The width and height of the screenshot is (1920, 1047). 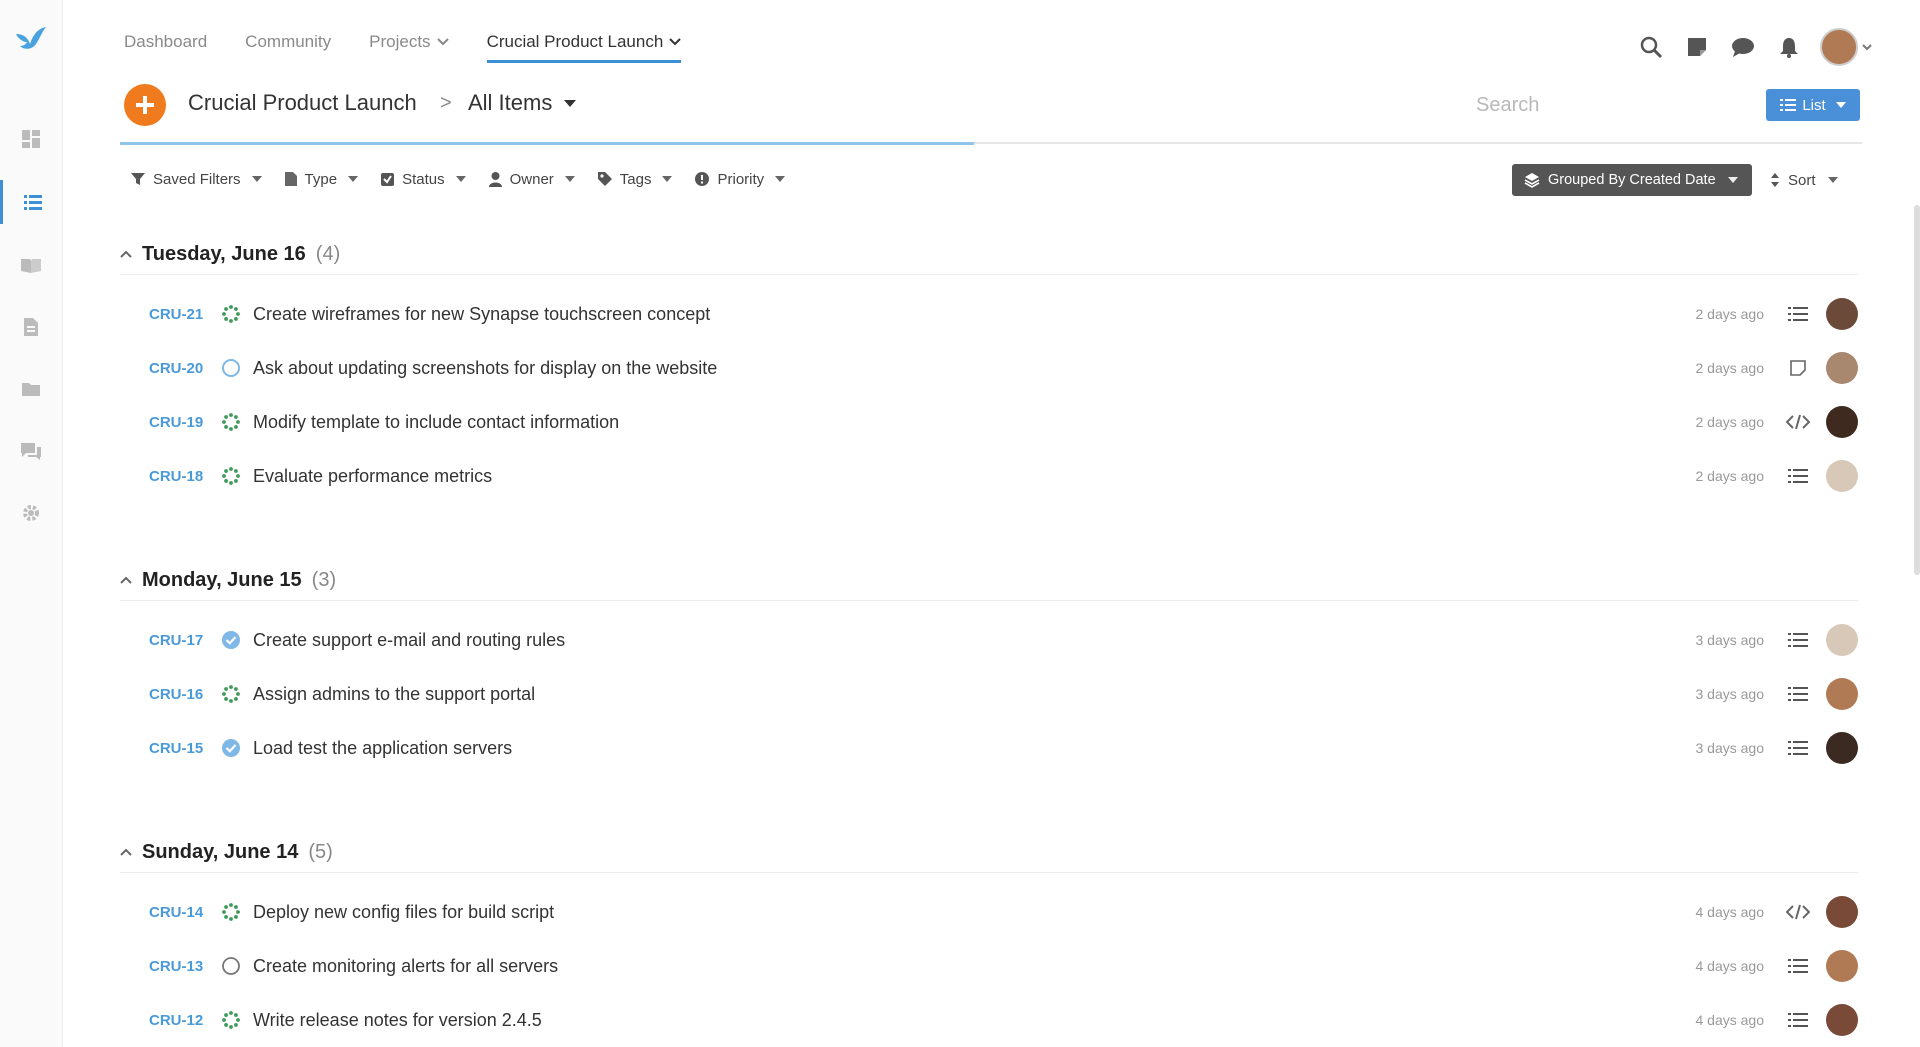 I want to click on chevron-down-icon, so click(x=442, y=42).